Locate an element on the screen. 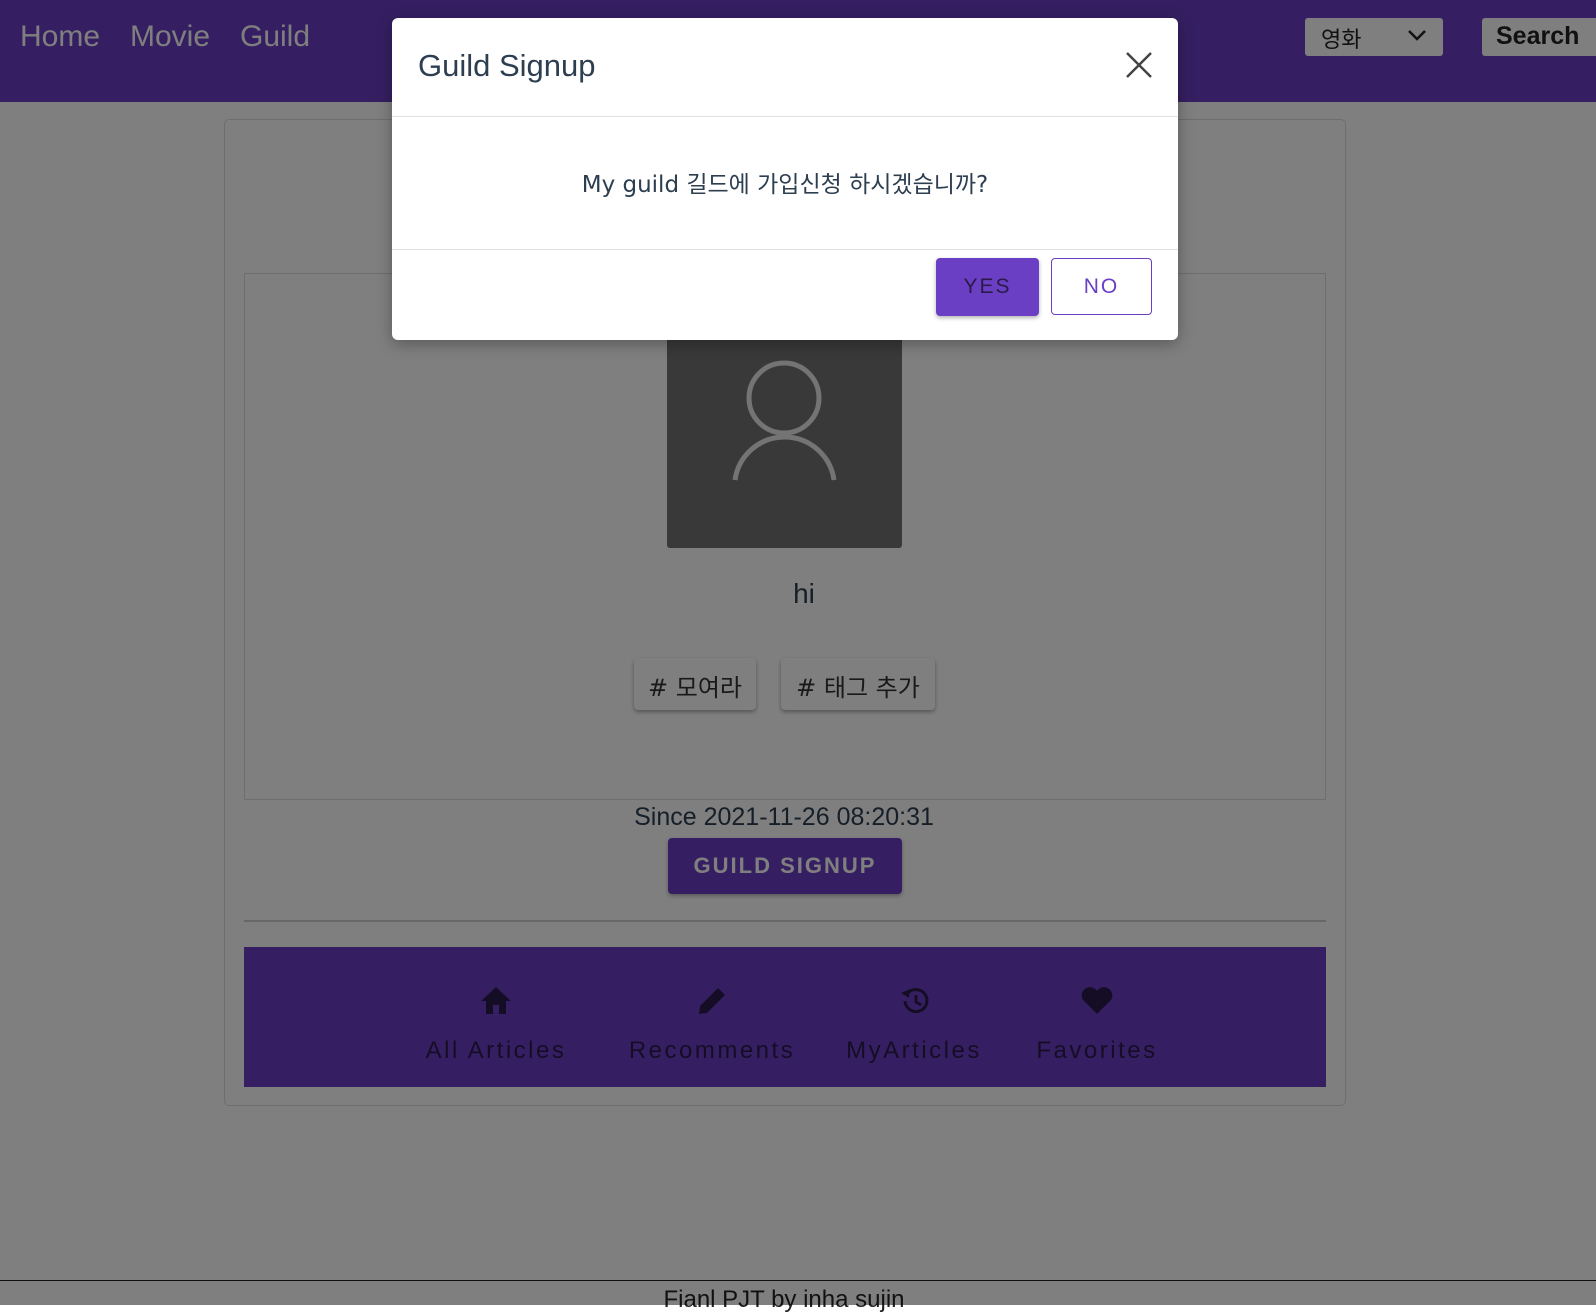 The height and width of the screenshot is (1314, 1596). close-icon is located at coordinates (1139, 65).